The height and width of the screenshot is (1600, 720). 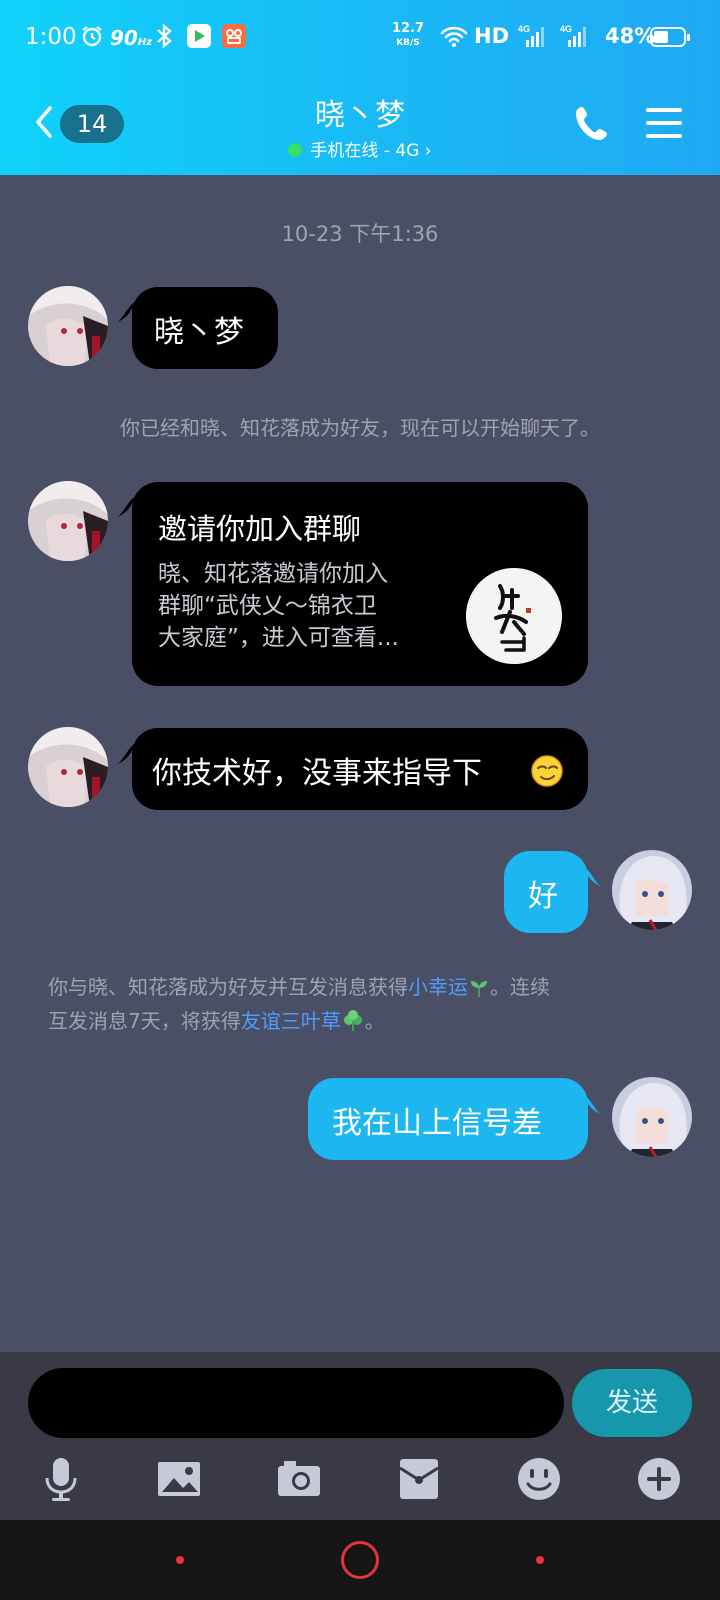 What do you see at coordinates (547, 771) in the screenshot?
I see `smirk-emoji-icon` at bounding box center [547, 771].